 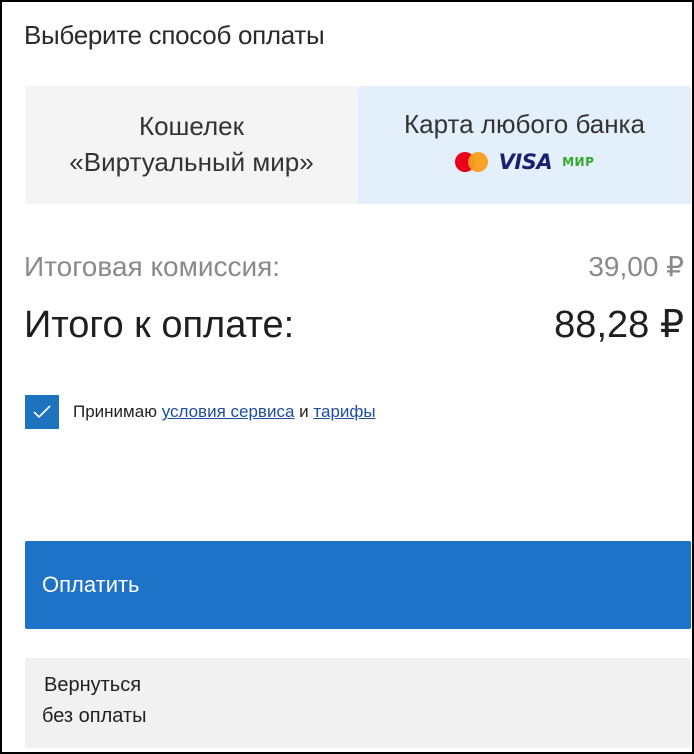 I want to click on pay-button: Оплатить, so click(x=358, y=585).